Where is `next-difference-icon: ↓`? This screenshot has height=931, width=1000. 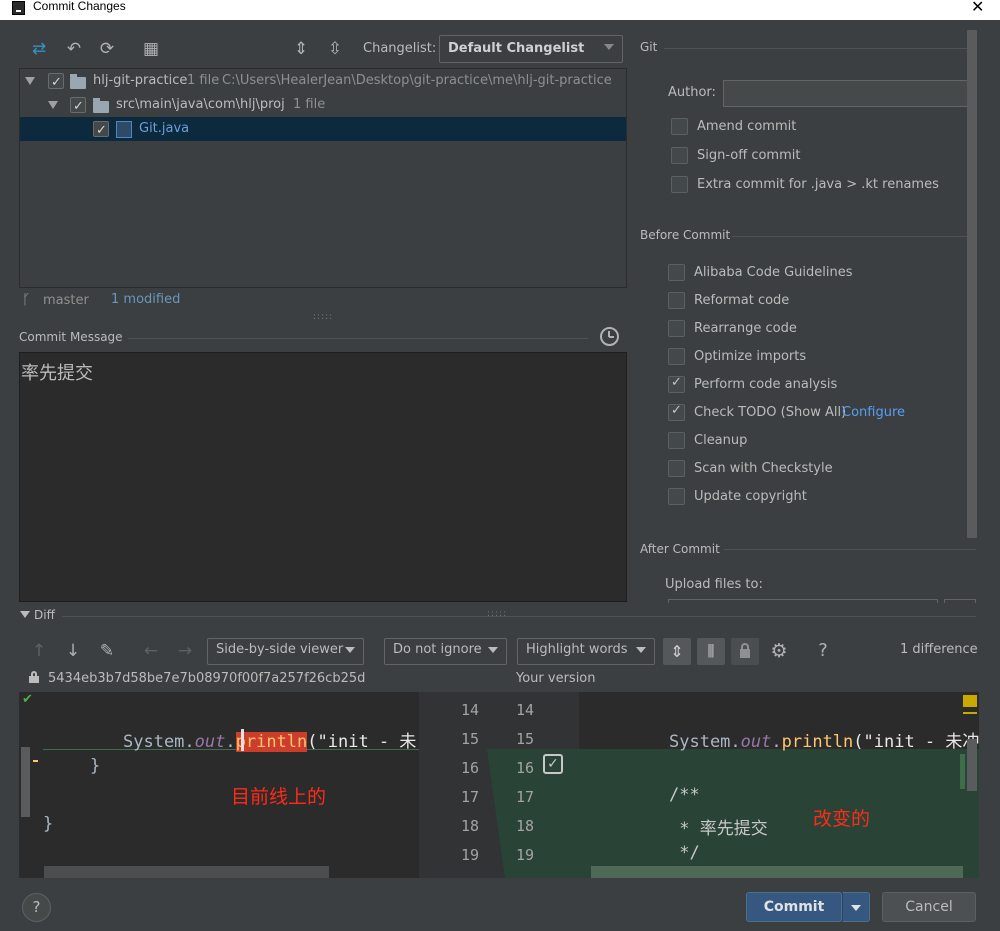
next-difference-icon: ↓ is located at coordinates (73, 651).